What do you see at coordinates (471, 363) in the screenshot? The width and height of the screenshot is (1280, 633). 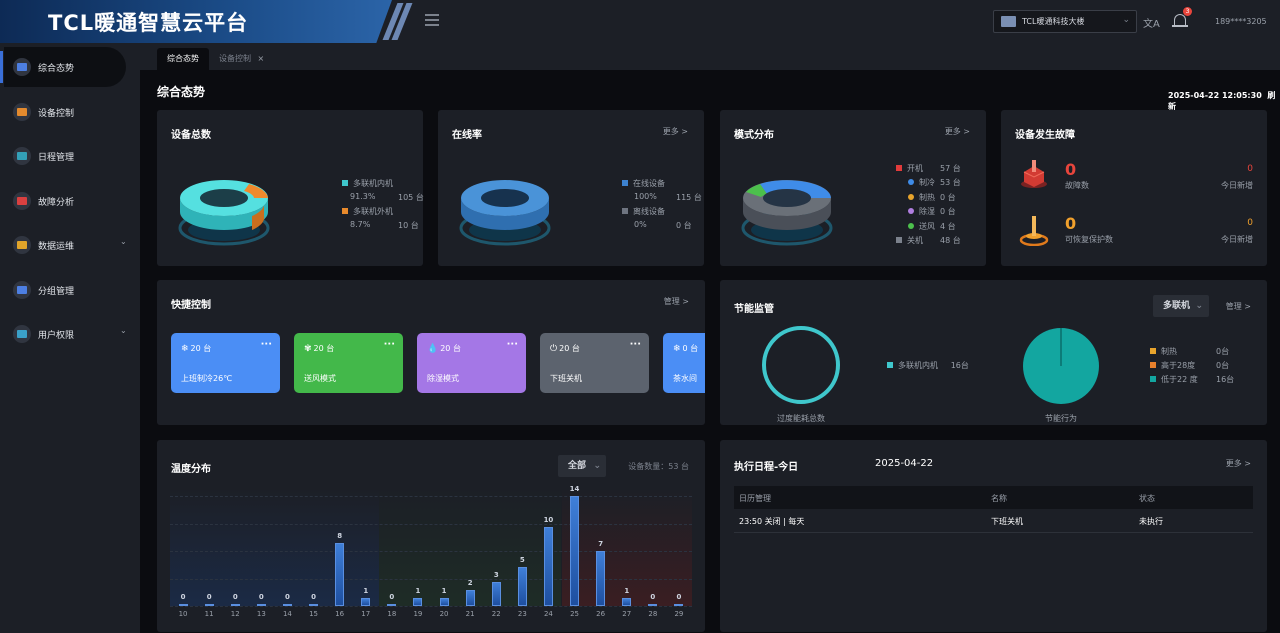 I see `quick-control-item: 💧 20 台 ··· 除湿模式` at bounding box center [471, 363].